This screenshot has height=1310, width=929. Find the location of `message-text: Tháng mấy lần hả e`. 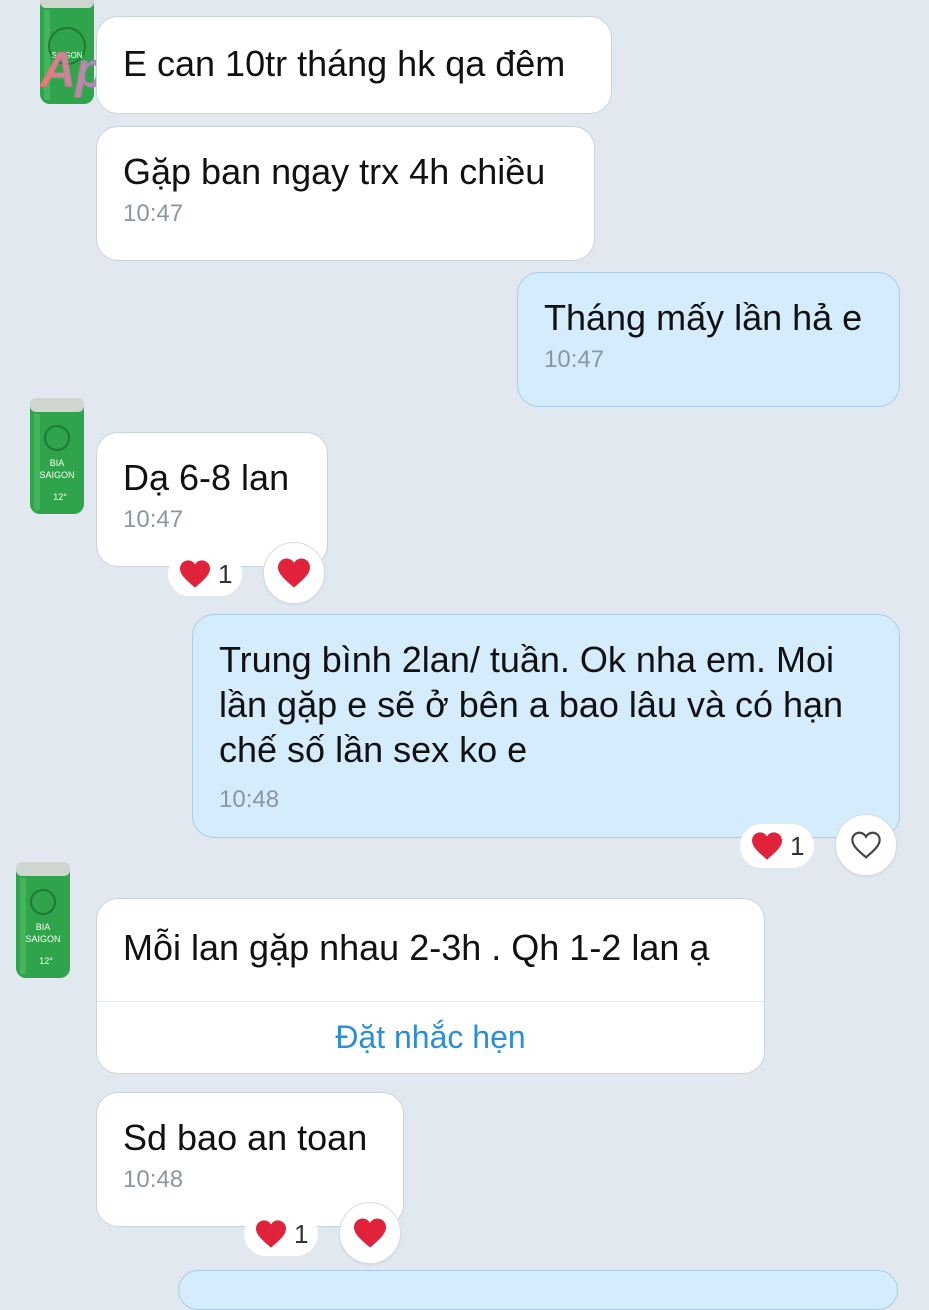

message-text: Tháng mấy lần hả e is located at coordinates (703, 317).